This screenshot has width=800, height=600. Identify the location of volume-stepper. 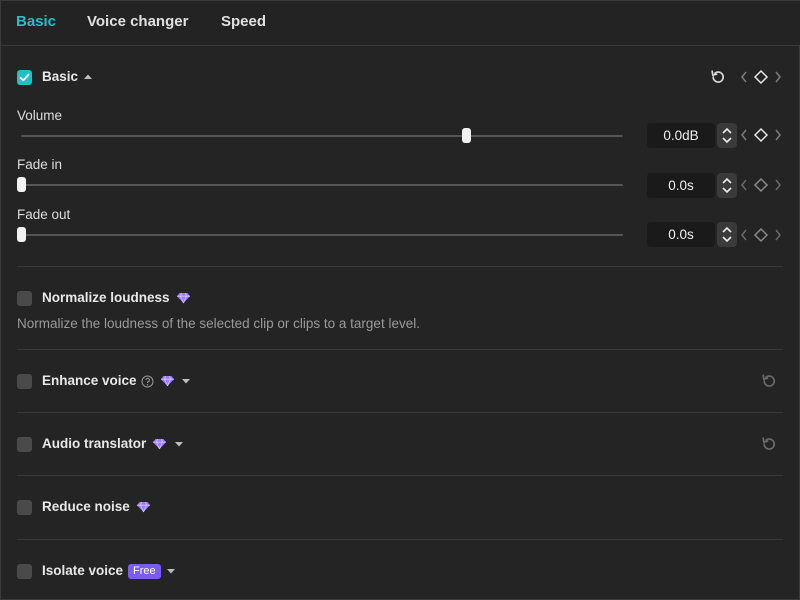
(727, 135).